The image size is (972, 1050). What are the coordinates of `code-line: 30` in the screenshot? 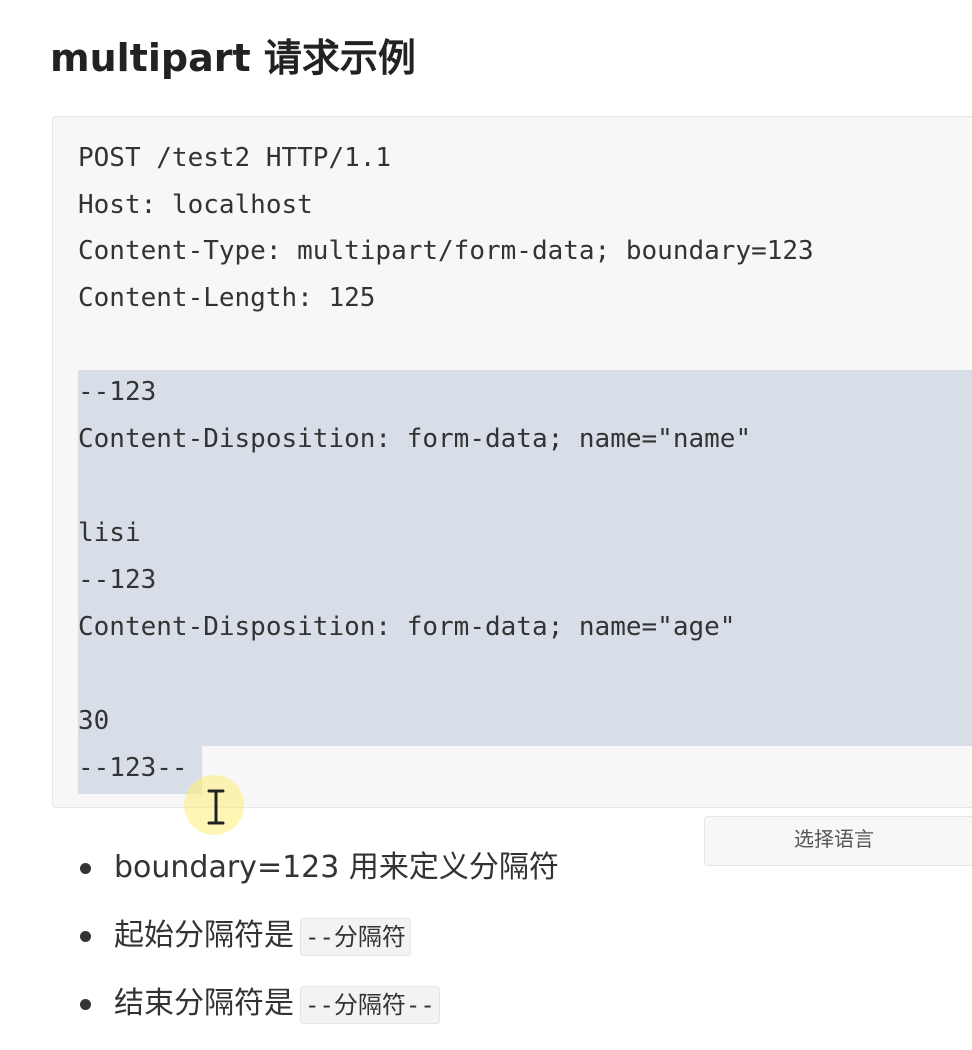 It's located at (94, 721).